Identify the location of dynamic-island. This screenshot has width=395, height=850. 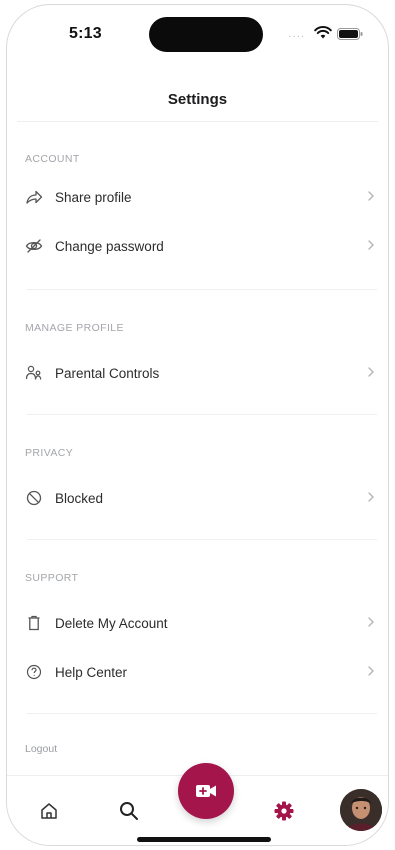
(206, 34).